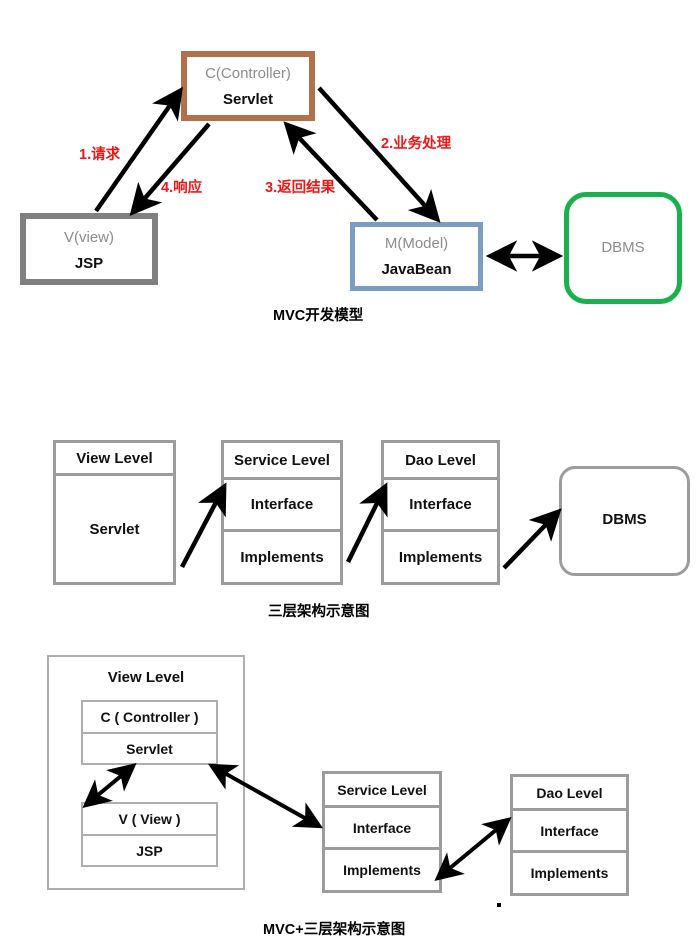  What do you see at coordinates (89, 263) in the screenshot?
I see `mvc-view-subtitle: JSP` at bounding box center [89, 263].